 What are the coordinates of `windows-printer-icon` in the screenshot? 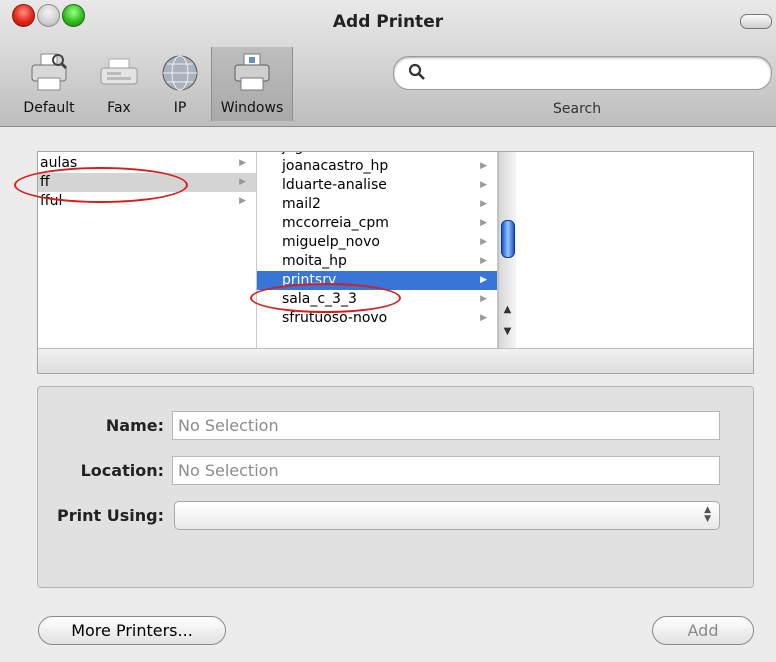 It's located at (252, 72).